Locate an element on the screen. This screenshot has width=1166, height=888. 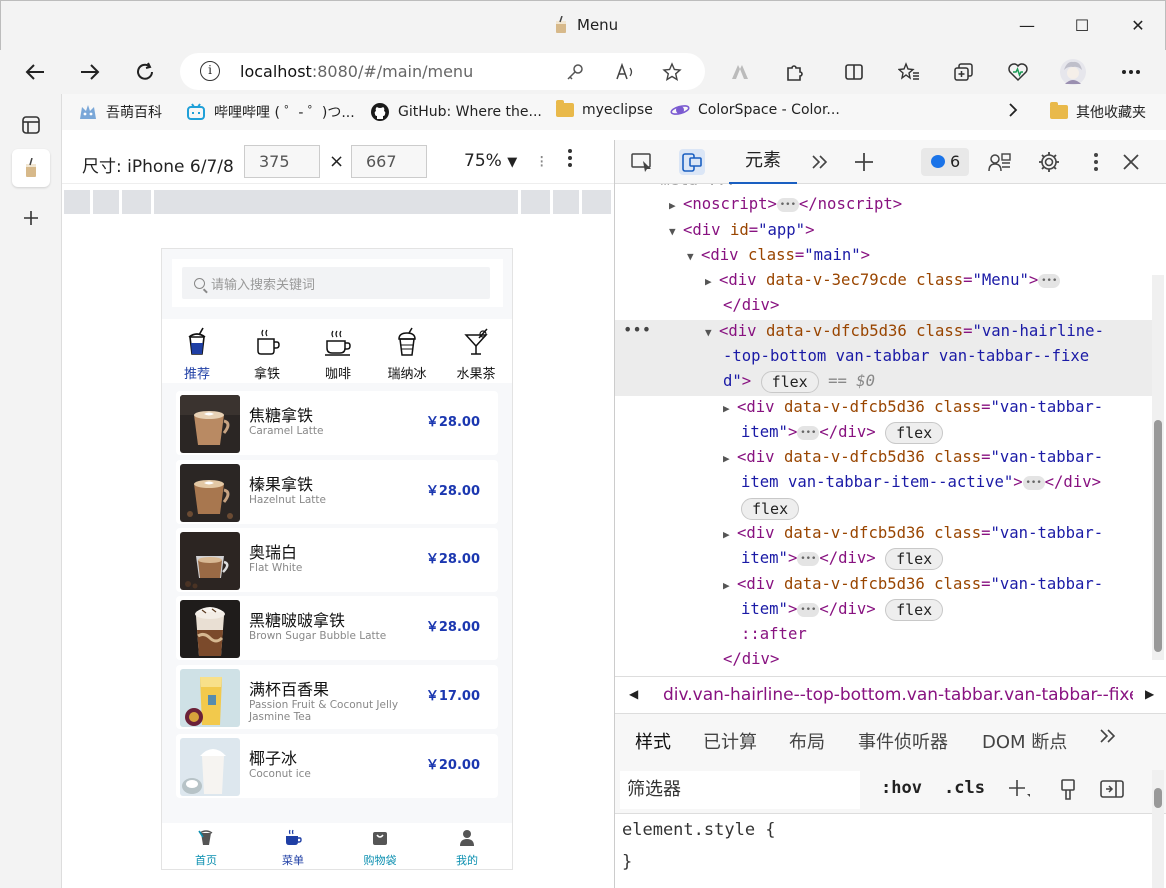
close-devtools-icon is located at coordinates (1131, 162).